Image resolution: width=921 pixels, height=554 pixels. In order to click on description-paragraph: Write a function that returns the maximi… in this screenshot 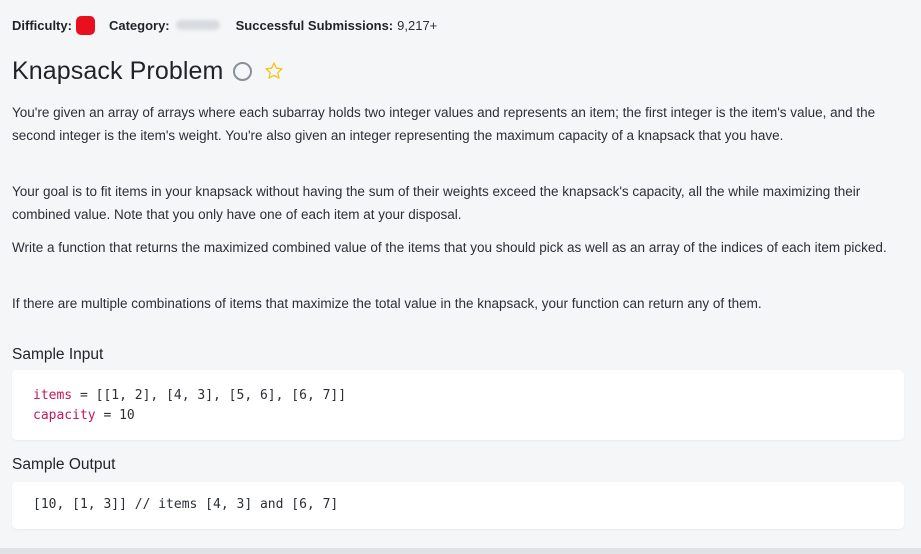, I will do `click(449, 247)`.